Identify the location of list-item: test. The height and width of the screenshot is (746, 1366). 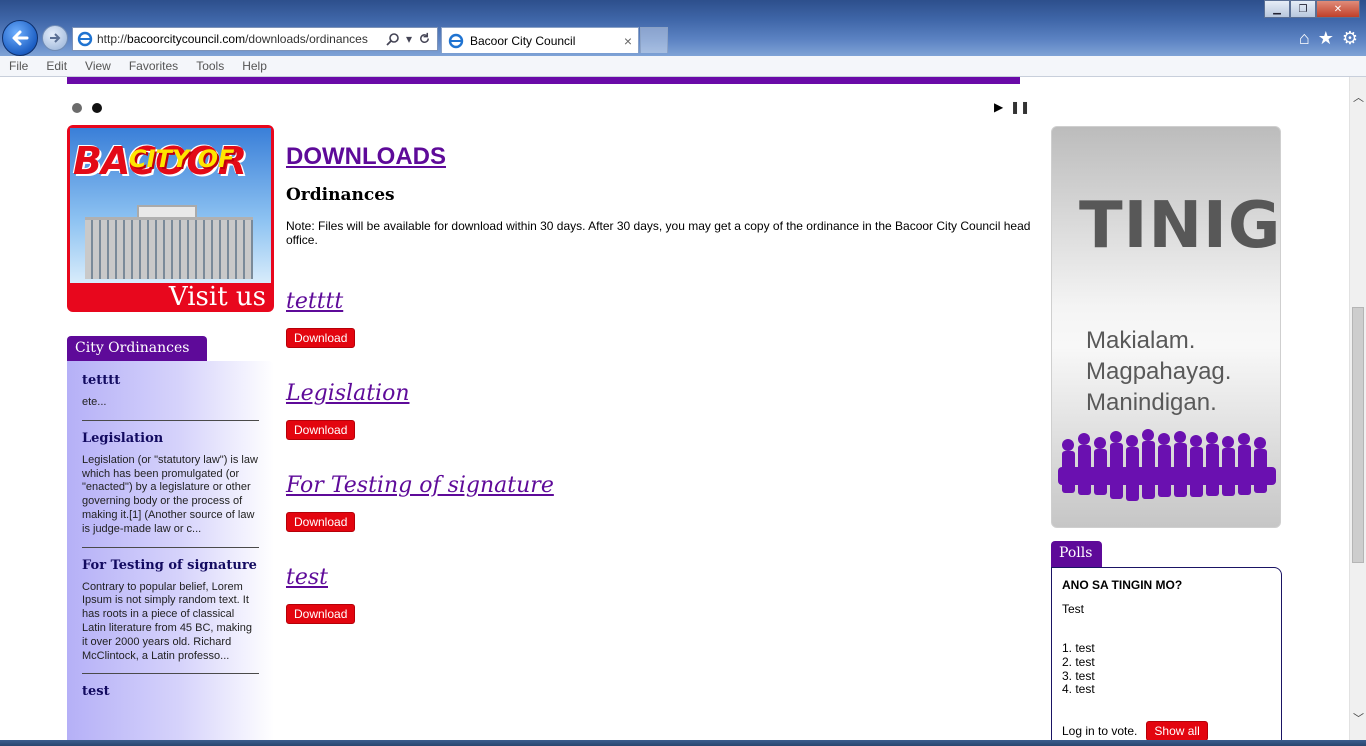
(170, 700).